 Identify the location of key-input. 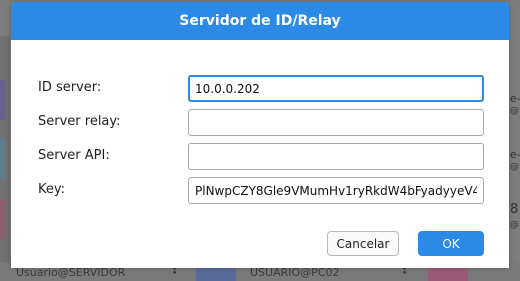
(336, 190).